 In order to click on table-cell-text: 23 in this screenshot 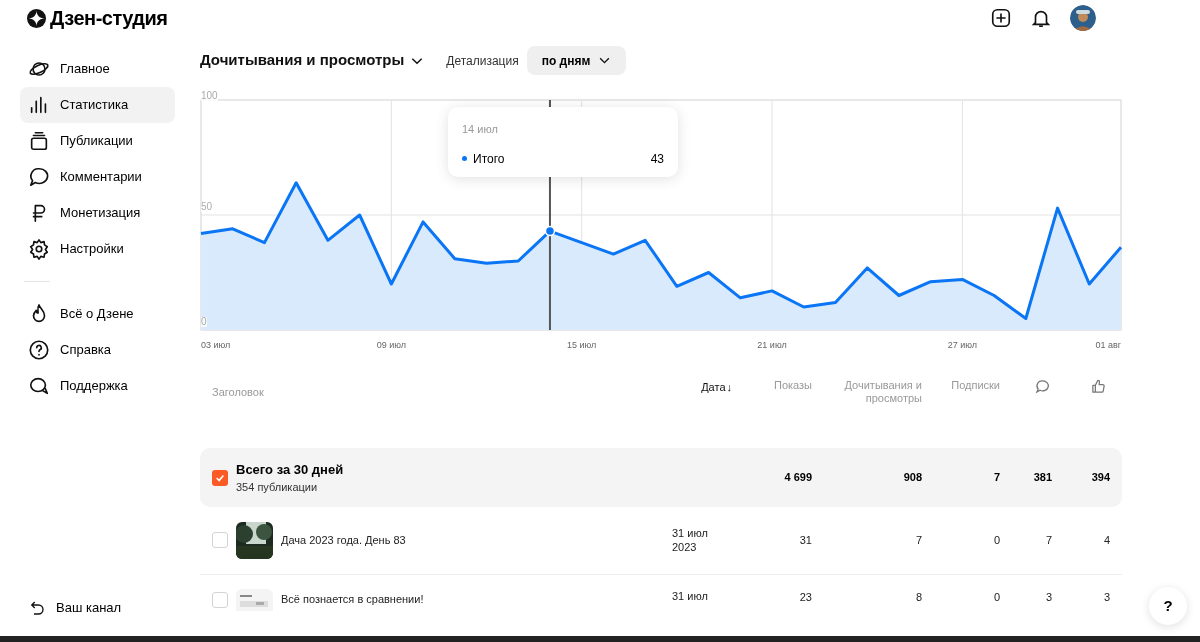, I will do `click(805, 597)`.